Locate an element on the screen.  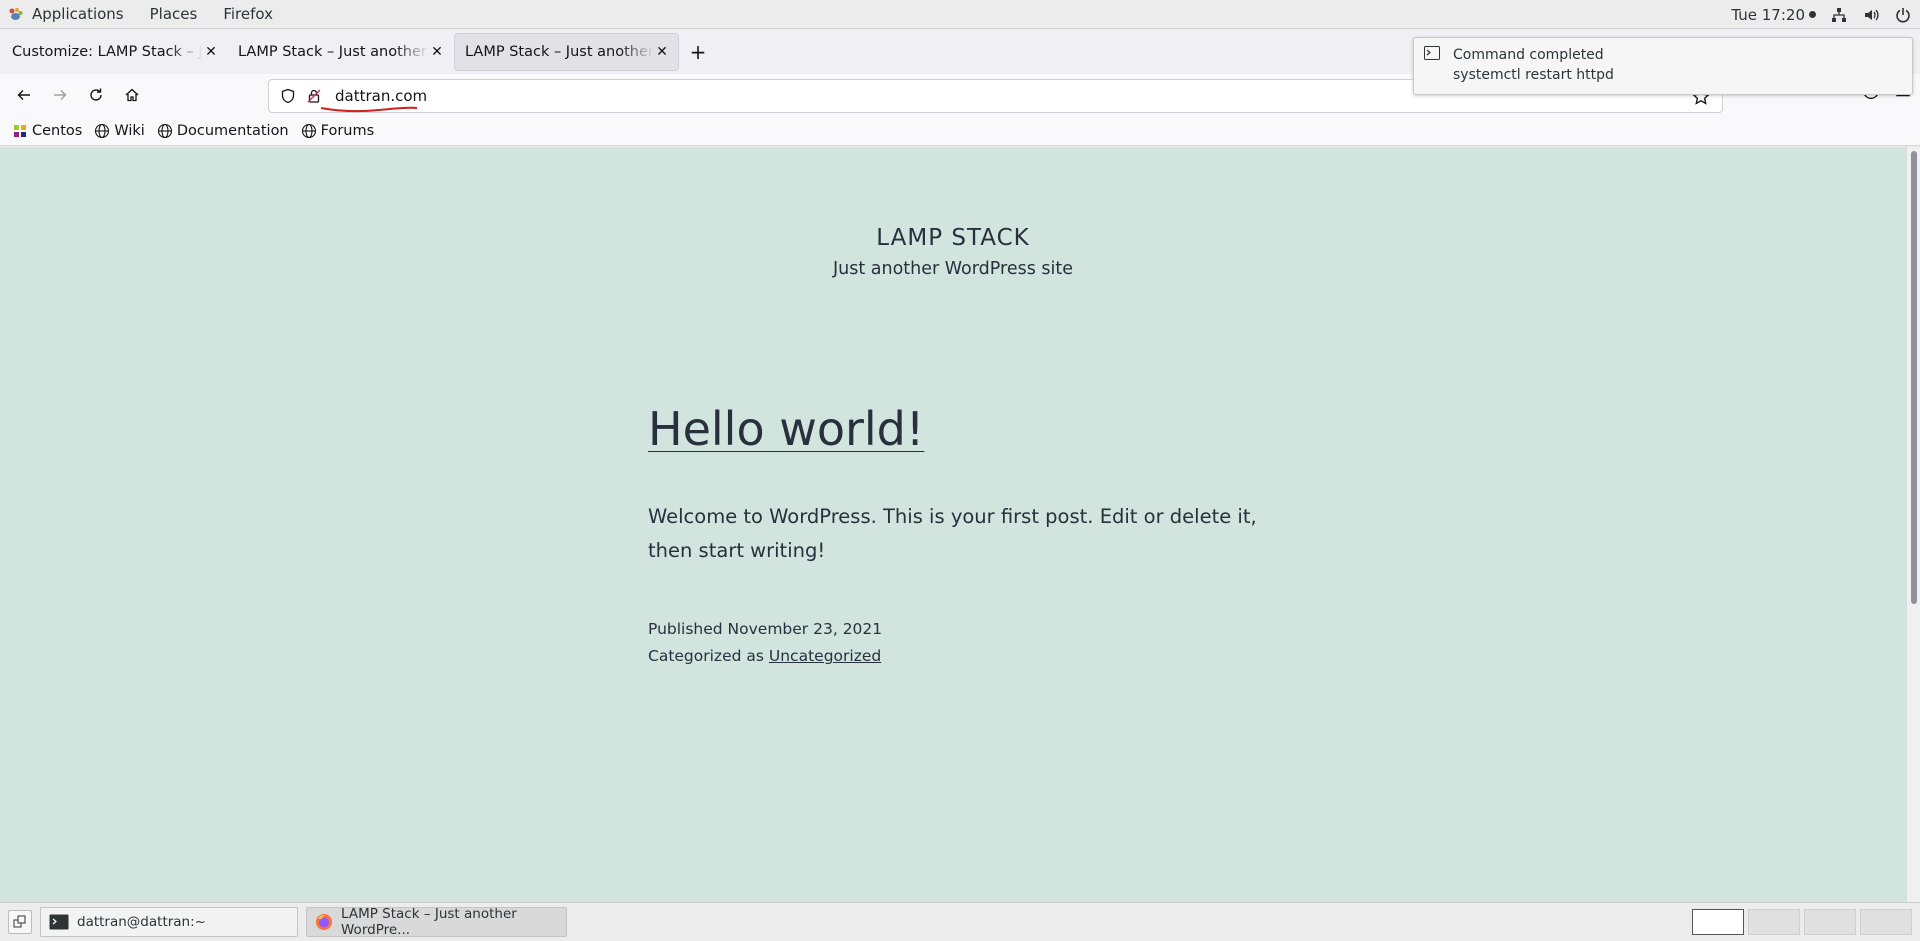
bookmark-label: Wiki is located at coordinates (129, 130).